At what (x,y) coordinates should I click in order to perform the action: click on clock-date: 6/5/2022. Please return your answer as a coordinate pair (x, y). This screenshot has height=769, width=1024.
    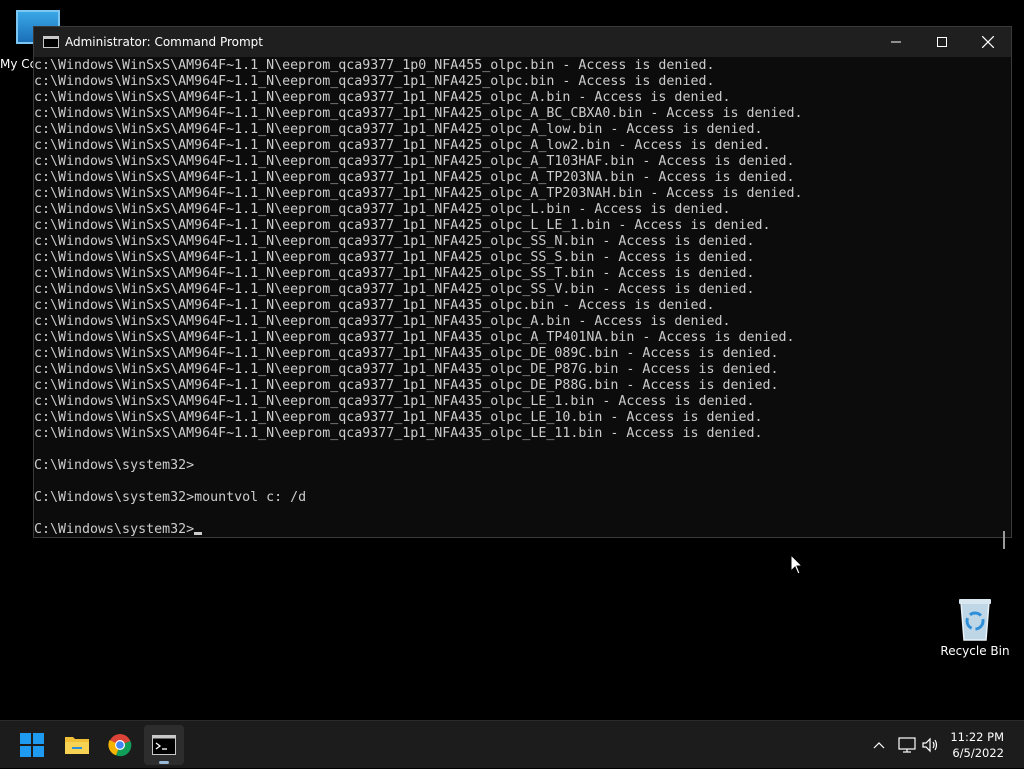
    Looking at the image, I should click on (978, 753).